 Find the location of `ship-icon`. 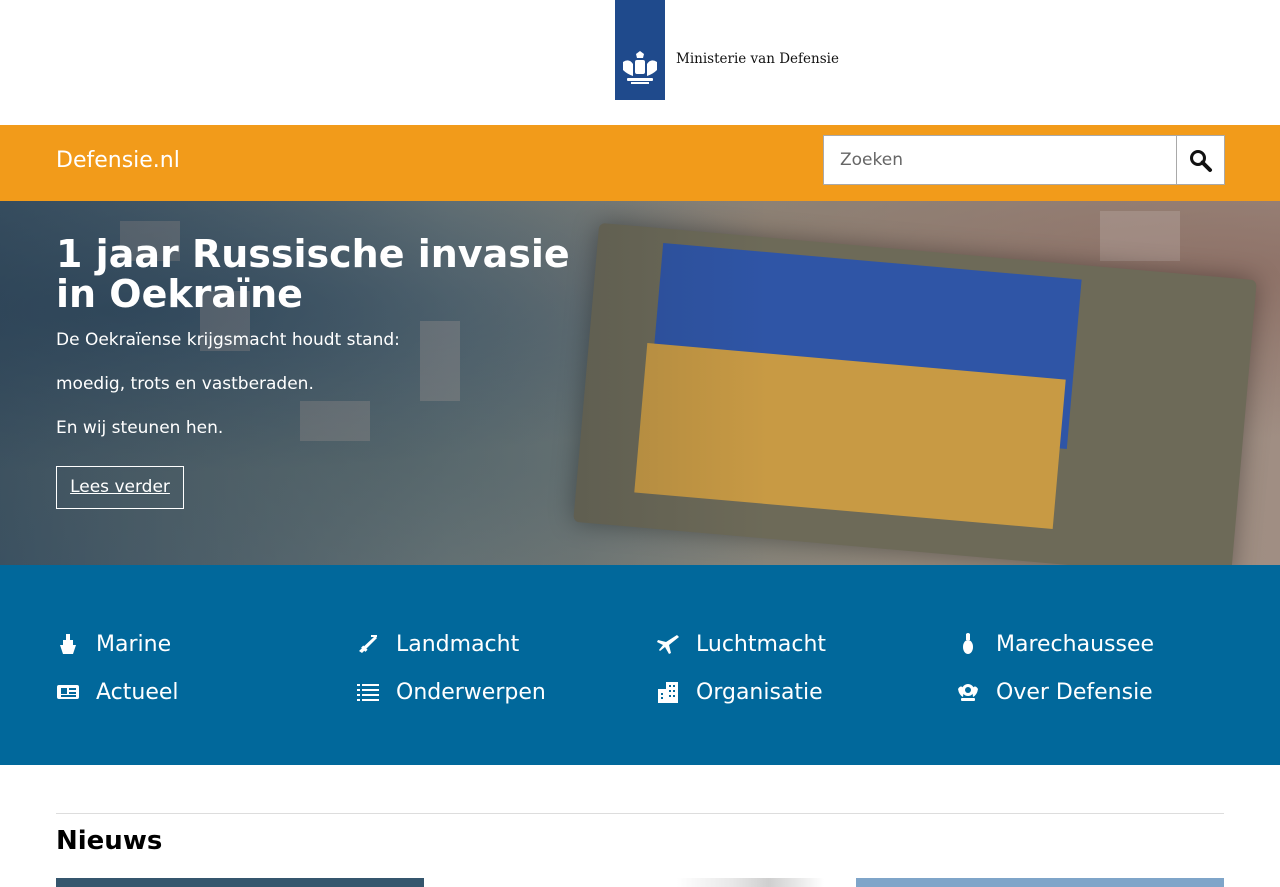

ship-icon is located at coordinates (68, 644).